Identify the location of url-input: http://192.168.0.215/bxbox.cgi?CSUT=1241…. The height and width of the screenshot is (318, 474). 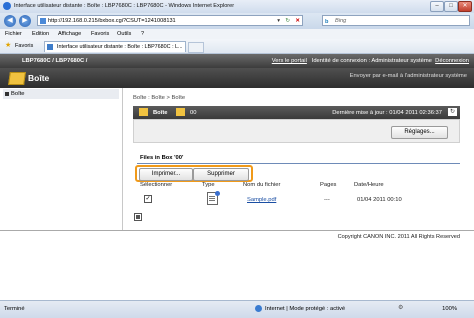
(170, 20).